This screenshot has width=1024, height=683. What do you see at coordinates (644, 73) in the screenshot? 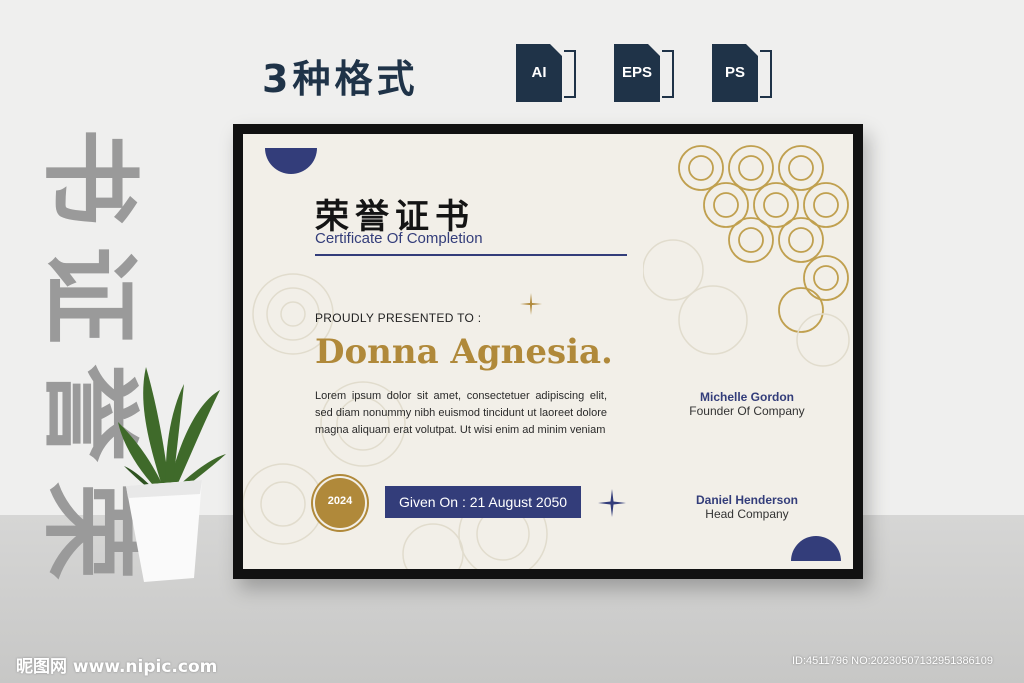
I see `eps-file-icon: EPS` at bounding box center [644, 73].